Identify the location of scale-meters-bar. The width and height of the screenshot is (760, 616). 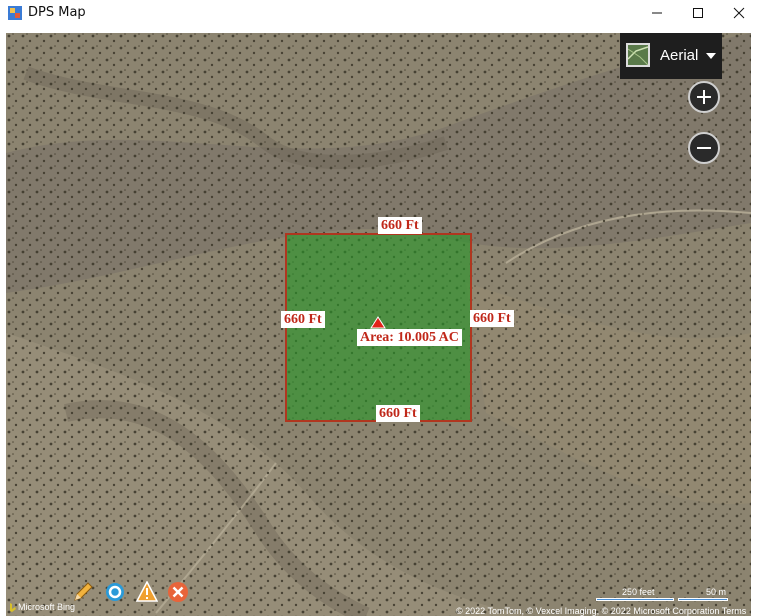
(703, 599).